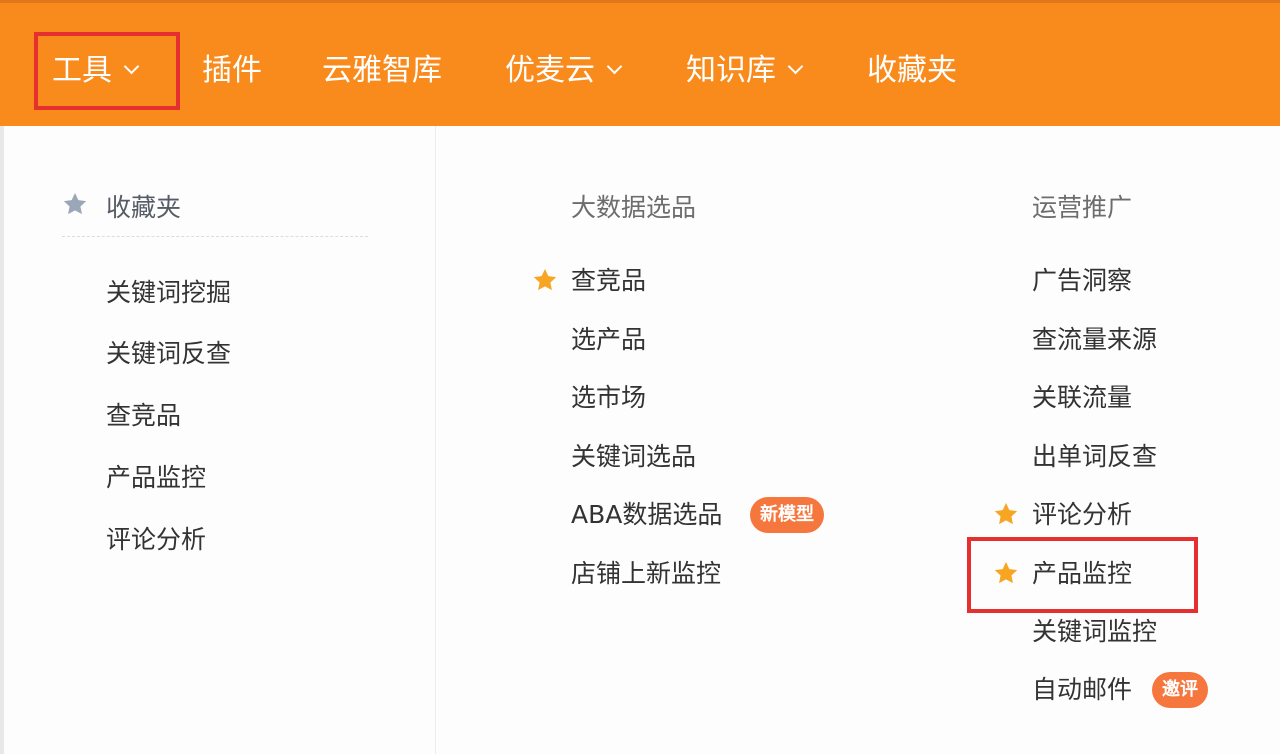 The width and height of the screenshot is (1280, 754). What do you see at coordinates (550, 70) in the screenshot?
I see `nav-youmaiyun-label: 优麦云` at bounding box center [550, 70].